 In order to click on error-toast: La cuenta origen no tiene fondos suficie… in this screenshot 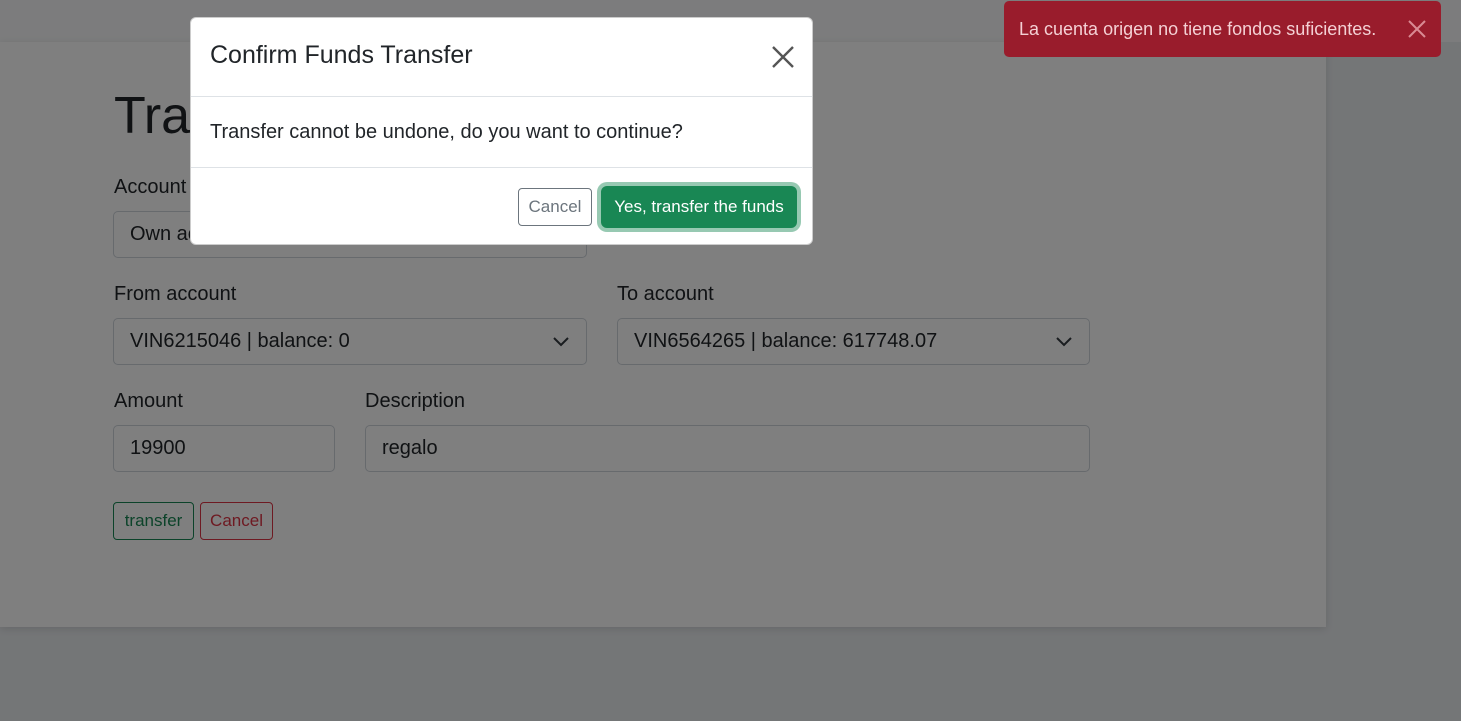, I will do `click(1222, 29)`.